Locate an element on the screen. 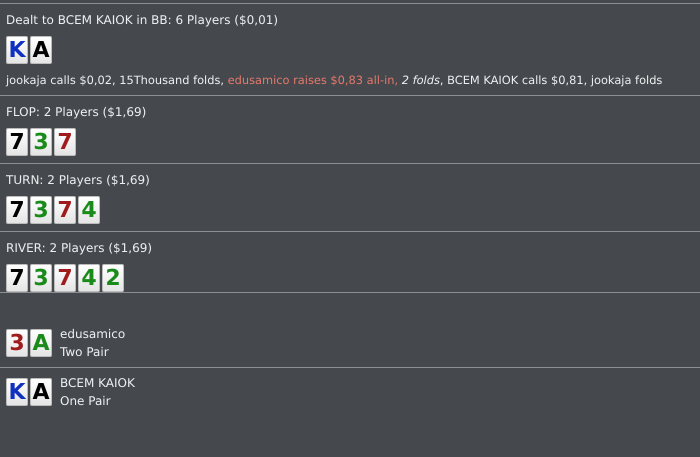 The width and height of the screenshot is (700, 457). street-header: Dealt to BCEM KAIOK in BB: 6 Players ($0,01) is located at coordinates (143, 20).